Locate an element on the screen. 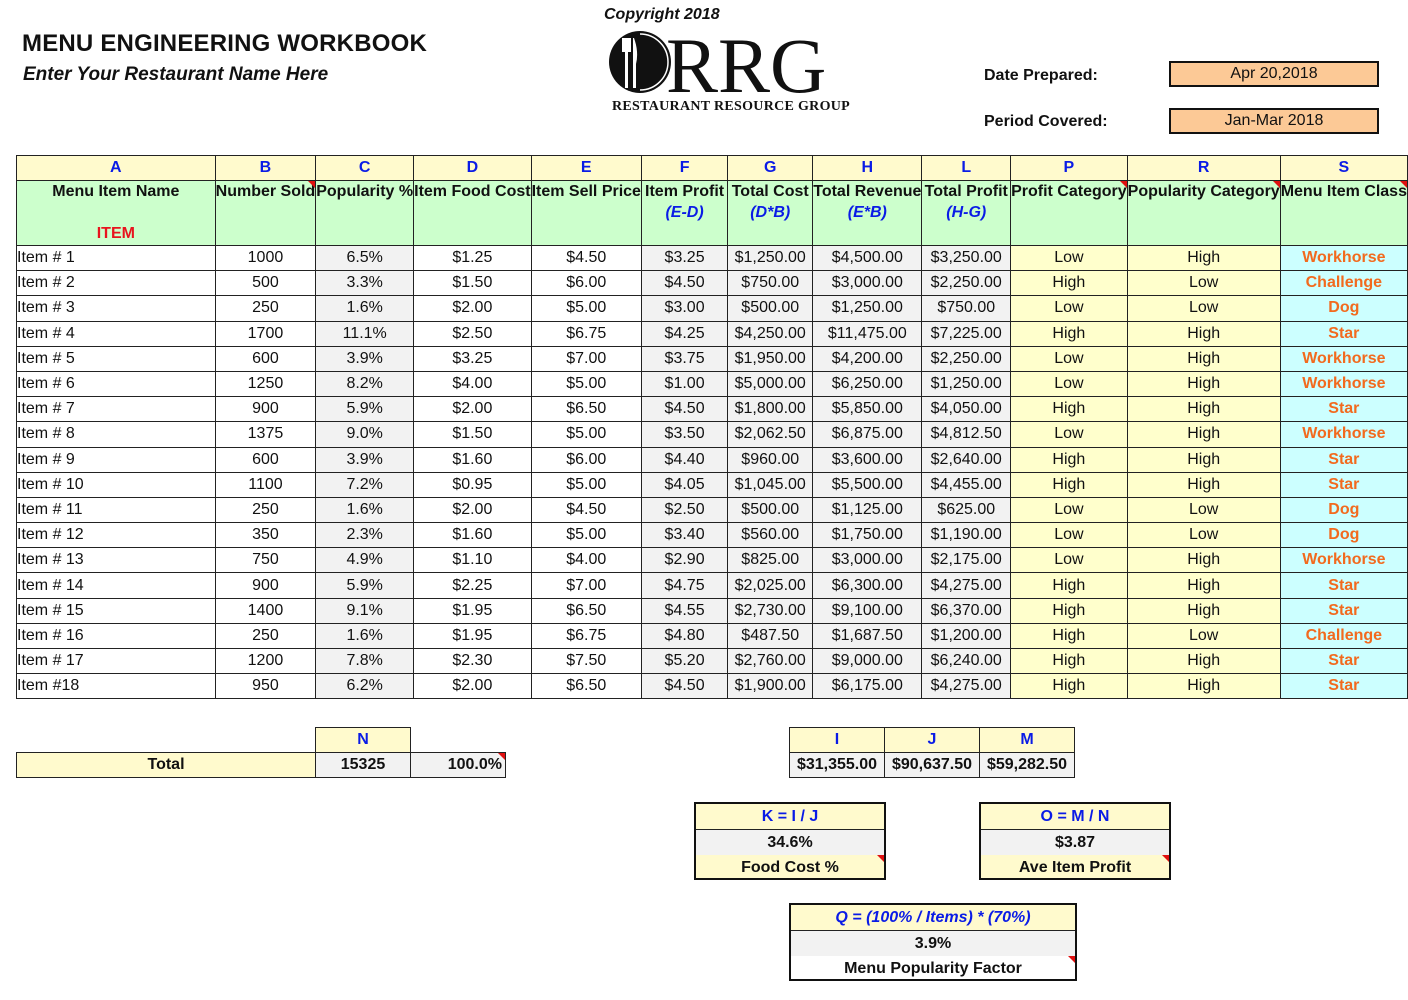  item-name-cell: Item # 16 is located at coordinates (116, 636).